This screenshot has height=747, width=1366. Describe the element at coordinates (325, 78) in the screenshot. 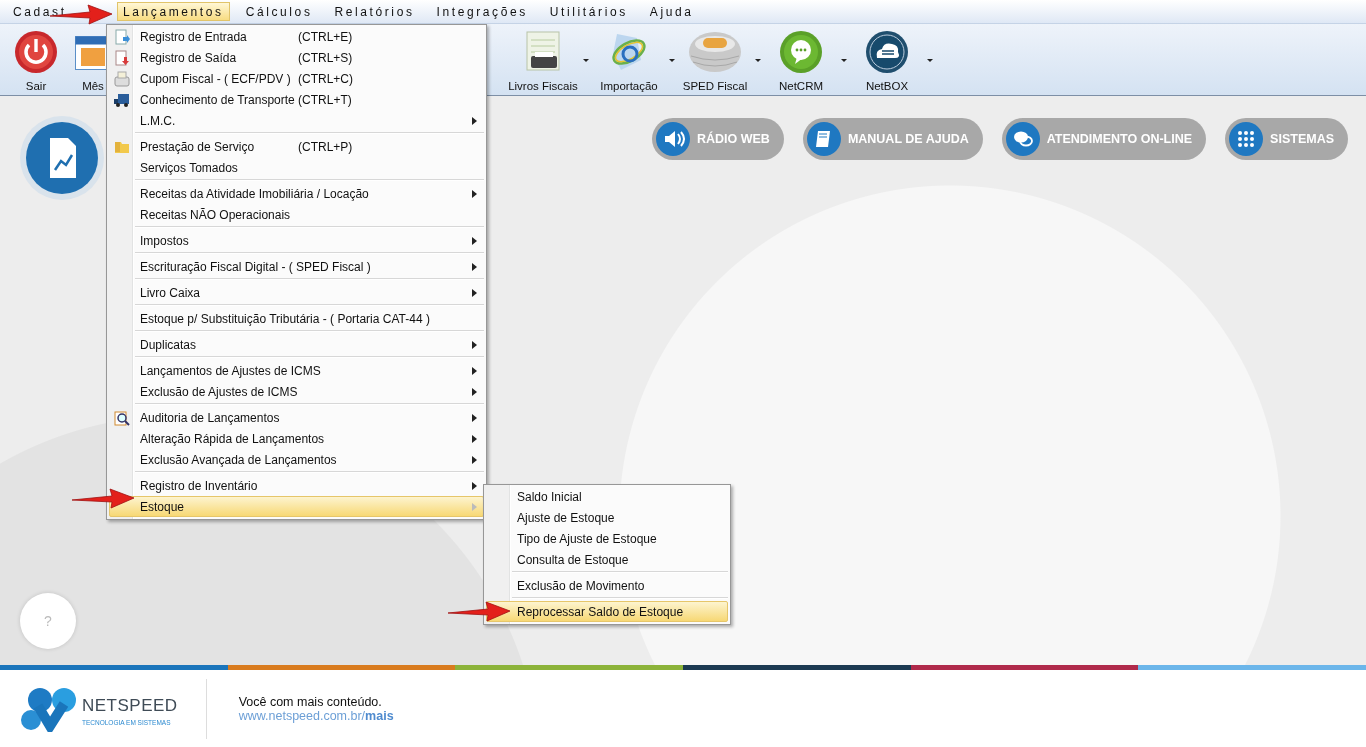

I see `shortcut-label: (CTRL+C)` at that location.